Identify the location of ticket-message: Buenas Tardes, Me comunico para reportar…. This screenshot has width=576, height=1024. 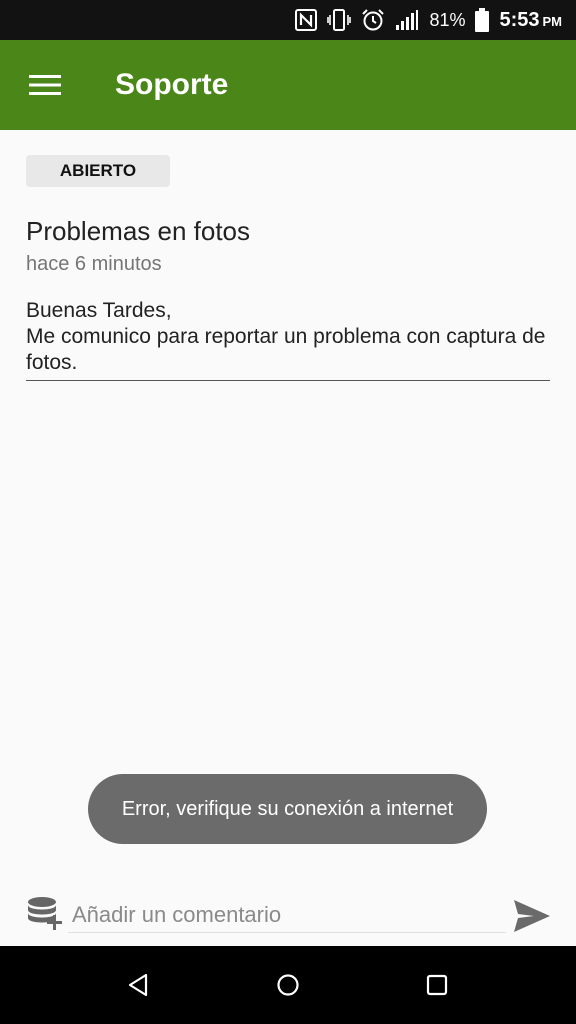
(288, 339).